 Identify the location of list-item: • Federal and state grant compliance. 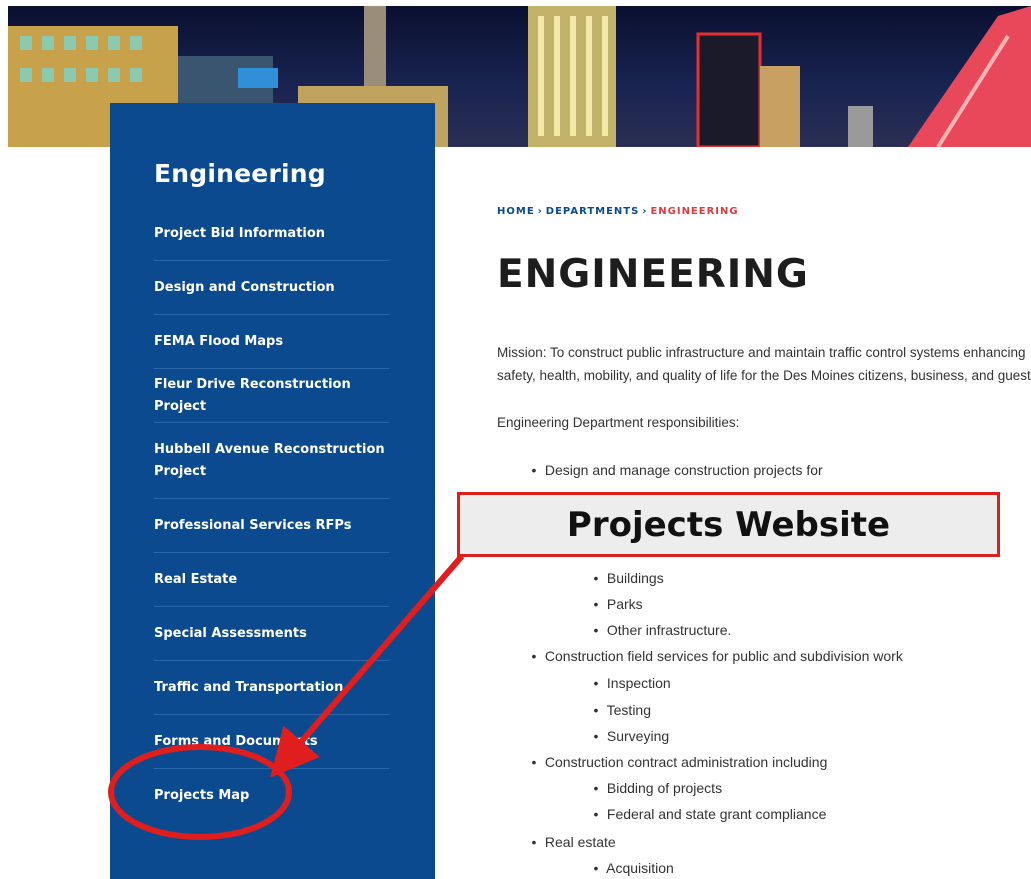
(710, 814).